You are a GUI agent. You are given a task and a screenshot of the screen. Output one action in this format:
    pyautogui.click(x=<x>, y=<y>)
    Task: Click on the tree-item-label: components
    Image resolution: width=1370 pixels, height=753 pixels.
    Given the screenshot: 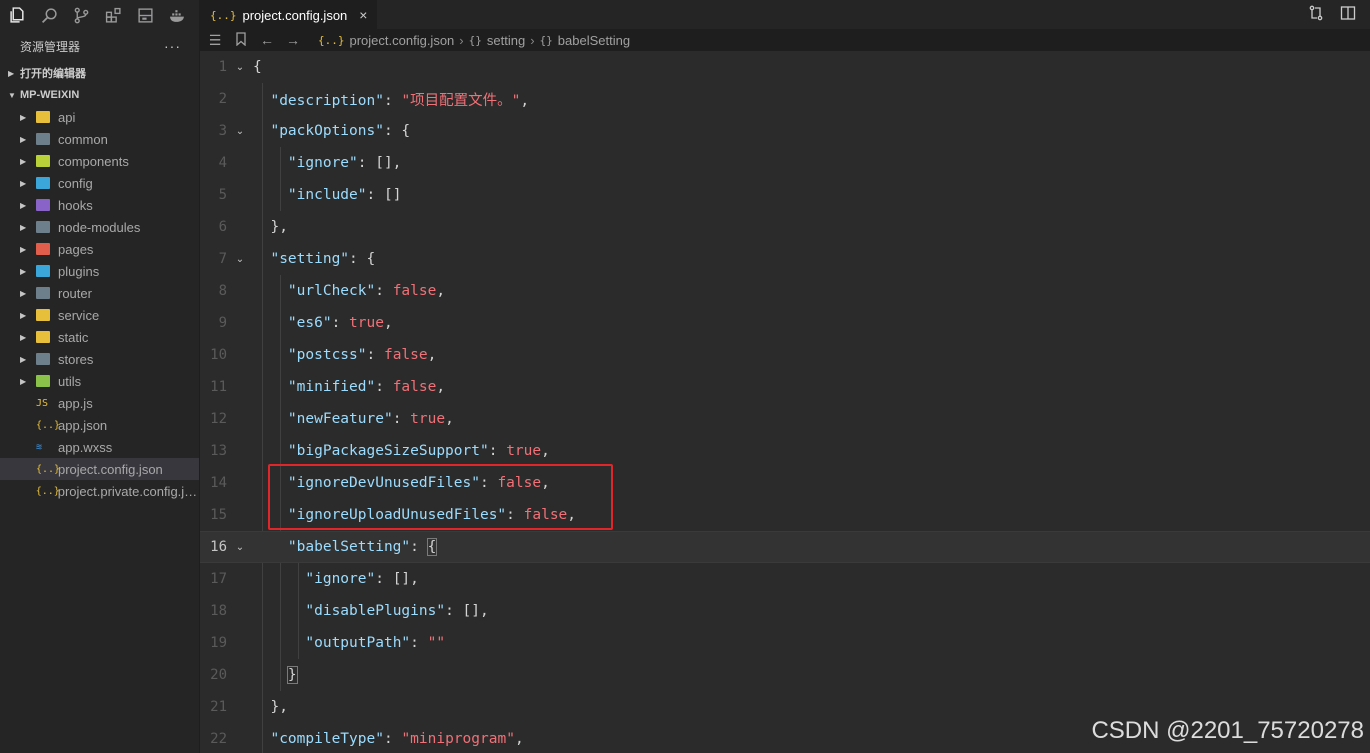 What is the action you would take?
    pyautogui.click(x=93, y=161)
    